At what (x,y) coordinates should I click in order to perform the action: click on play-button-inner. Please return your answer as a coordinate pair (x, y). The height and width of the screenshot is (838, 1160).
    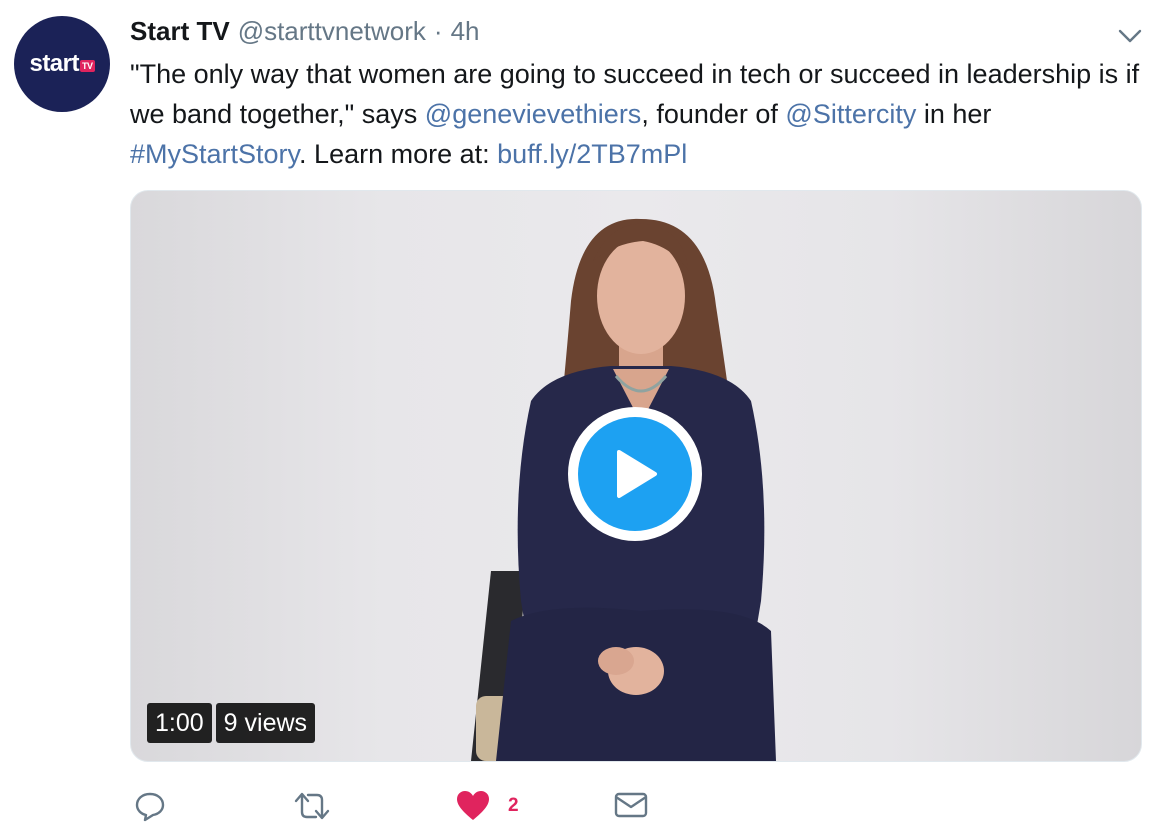
    Looking at the image, I should click on (635, 474).